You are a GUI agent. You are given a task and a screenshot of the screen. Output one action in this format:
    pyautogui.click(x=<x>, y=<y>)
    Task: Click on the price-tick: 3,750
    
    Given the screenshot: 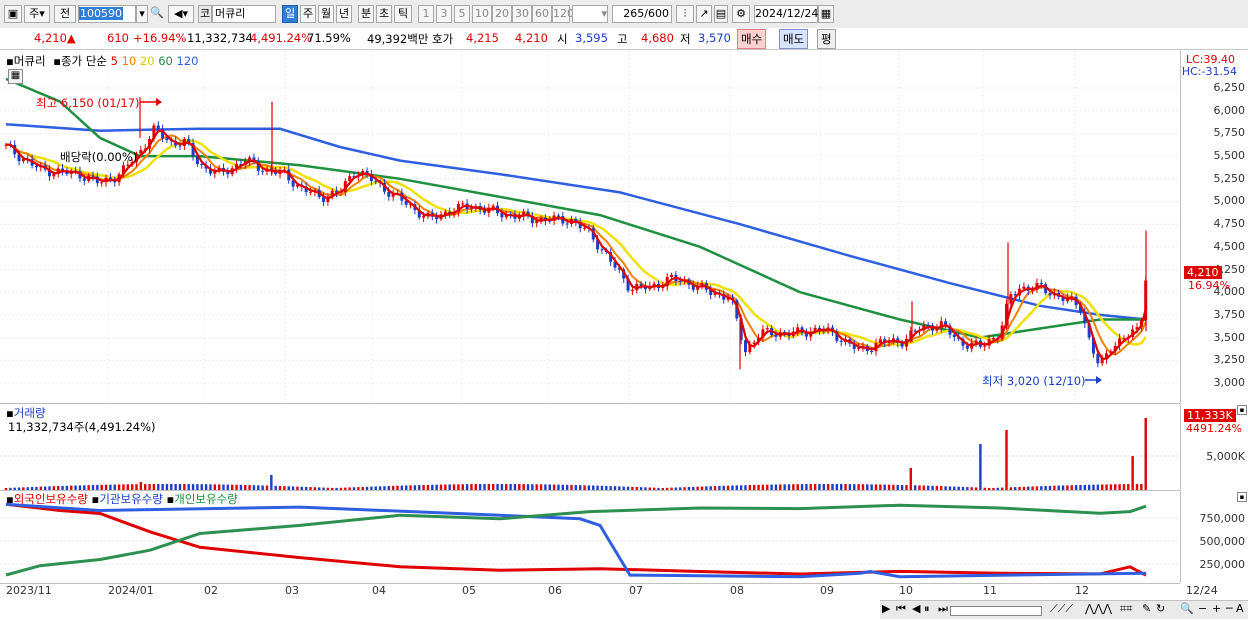 What is the action you would take?
    pyautogui.click(x=1229, y=314)
    